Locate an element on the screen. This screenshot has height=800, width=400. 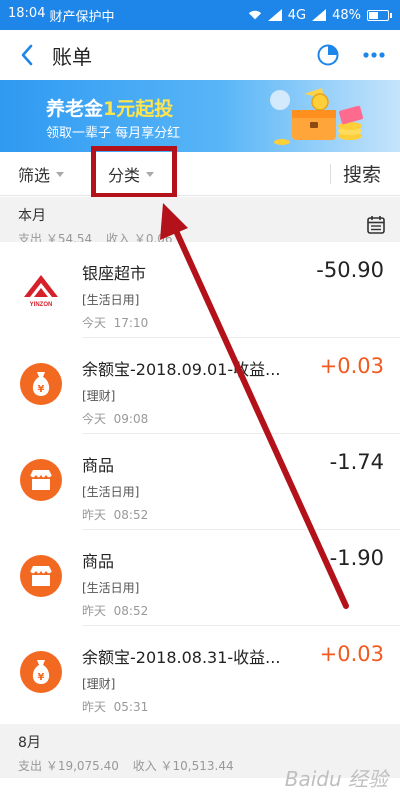
signal-icon is located at coordinates (274, 15).